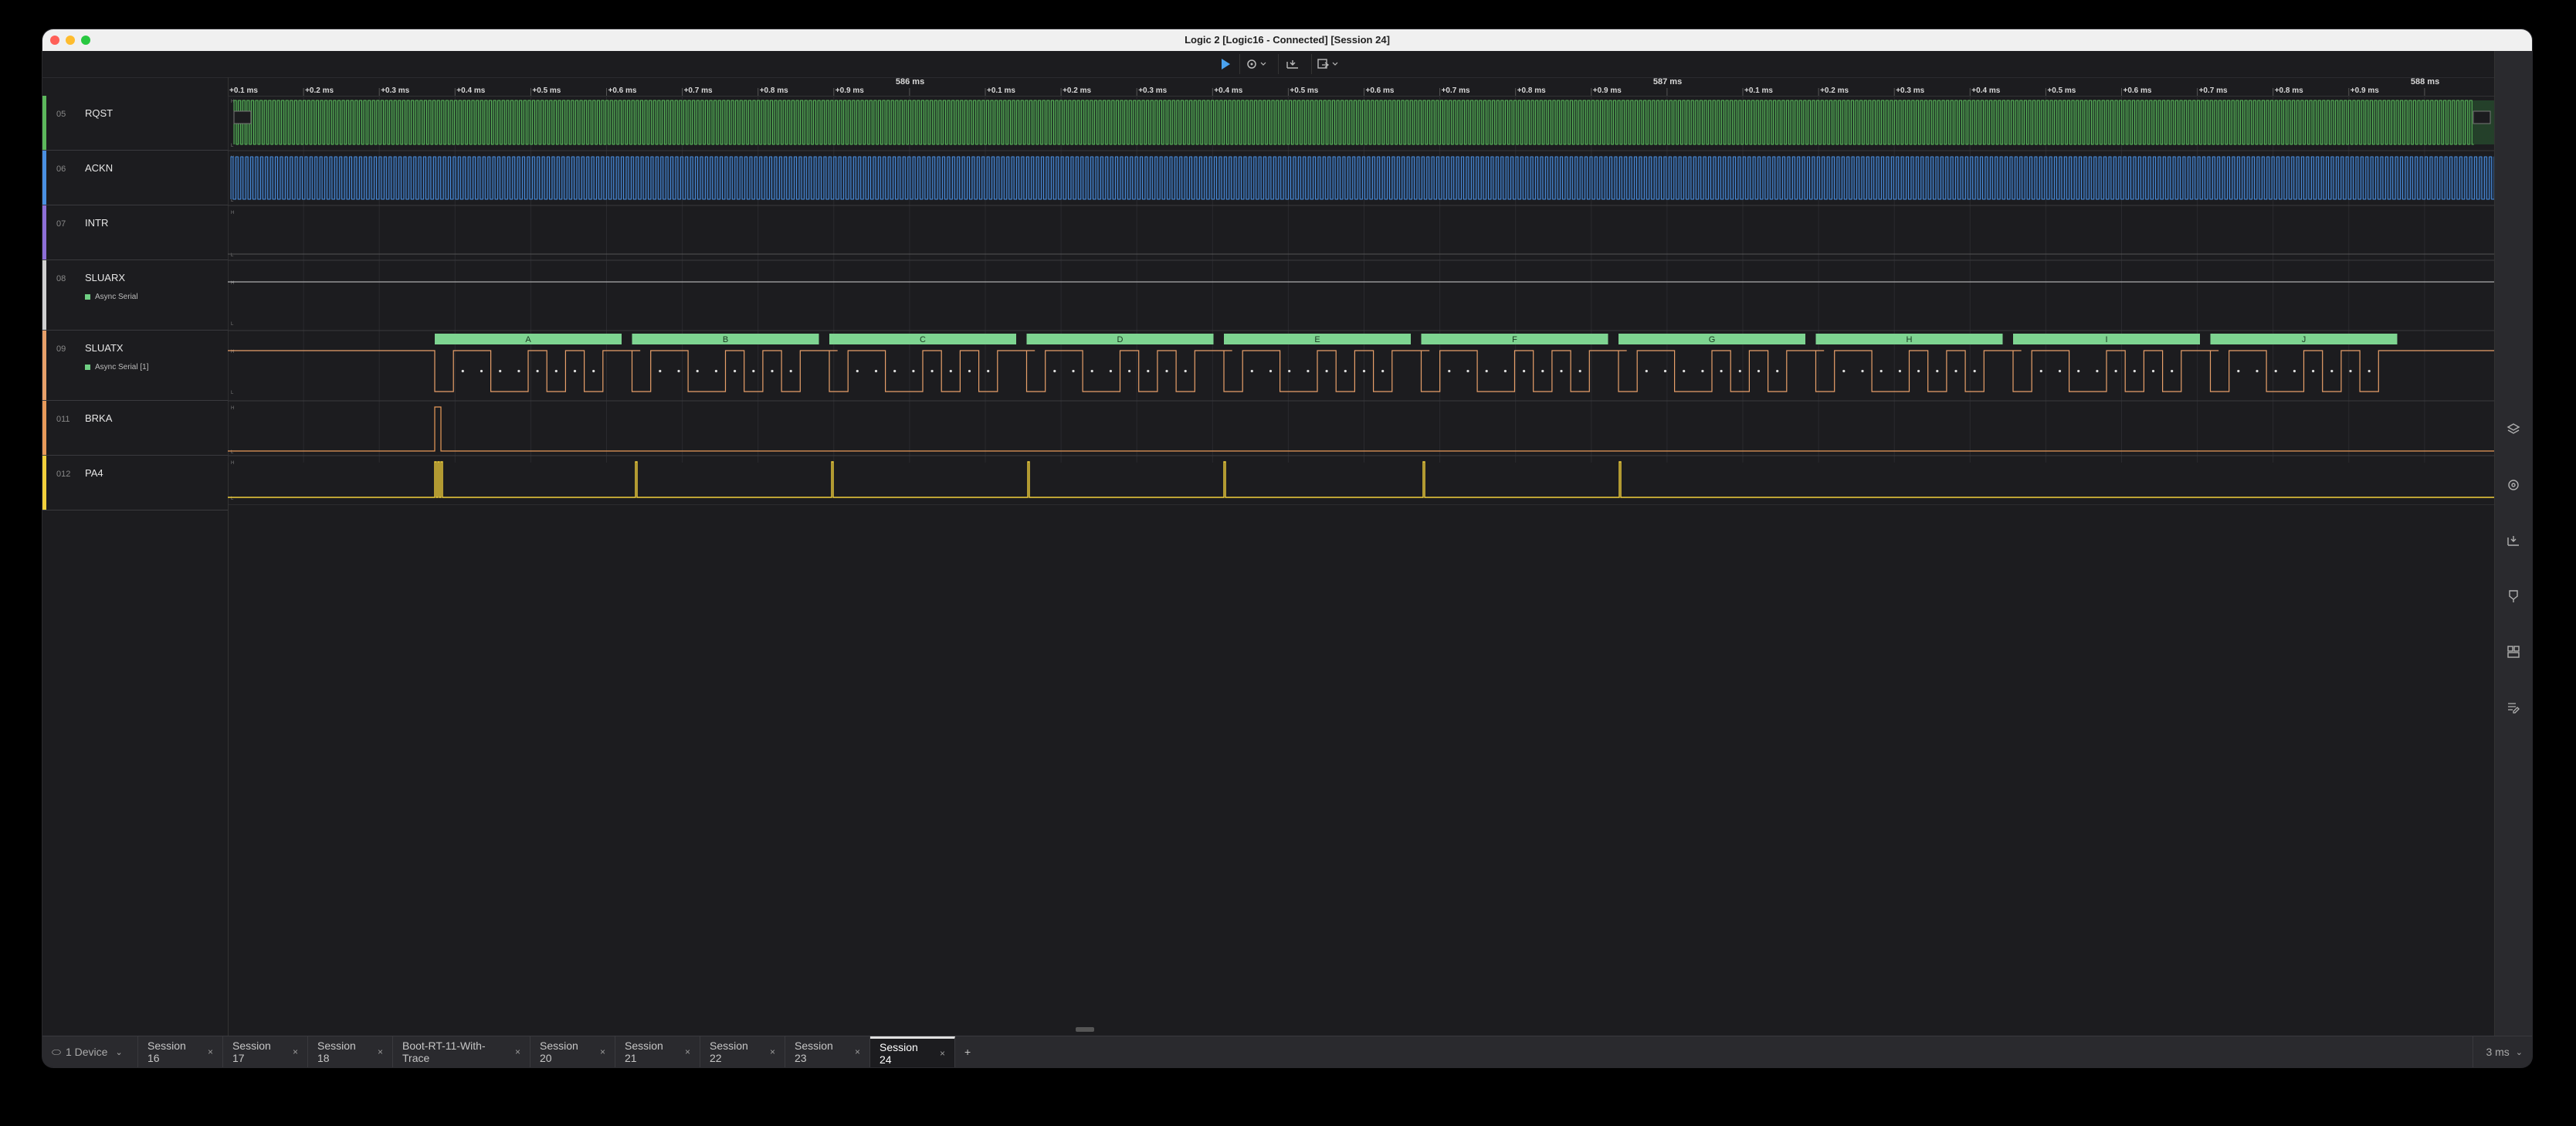  Describe the element at coordinates (180, 1051) in the screenshot. I see `session-tab: Session 16 ×` at that location.